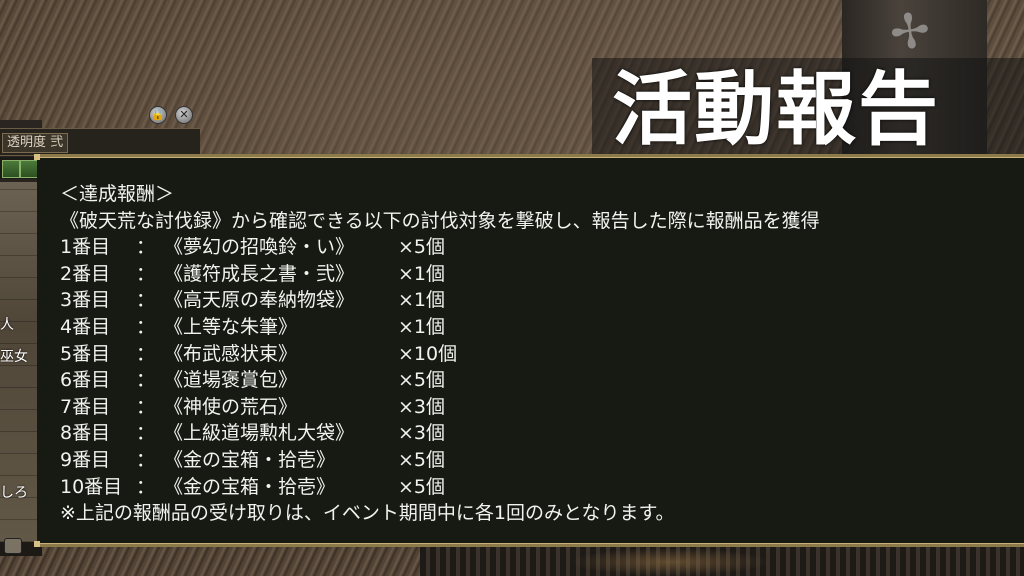  What do you see at coordinates (14, 357) in the screenshot?
I see `map-label-miko: 巫女` at bounding box center [14, 357].